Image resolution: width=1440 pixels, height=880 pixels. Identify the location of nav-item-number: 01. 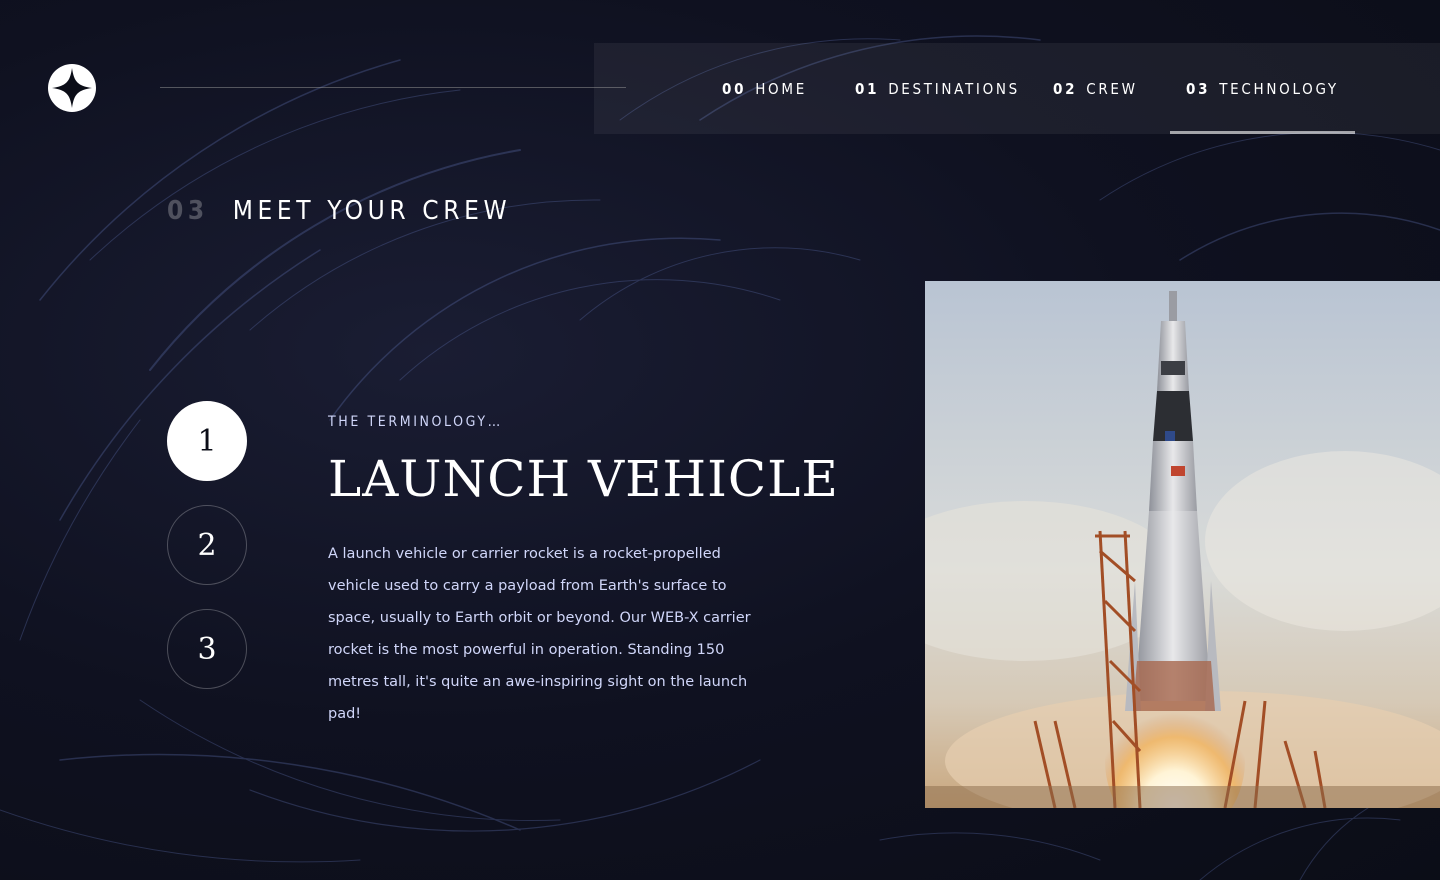
(867, 88).